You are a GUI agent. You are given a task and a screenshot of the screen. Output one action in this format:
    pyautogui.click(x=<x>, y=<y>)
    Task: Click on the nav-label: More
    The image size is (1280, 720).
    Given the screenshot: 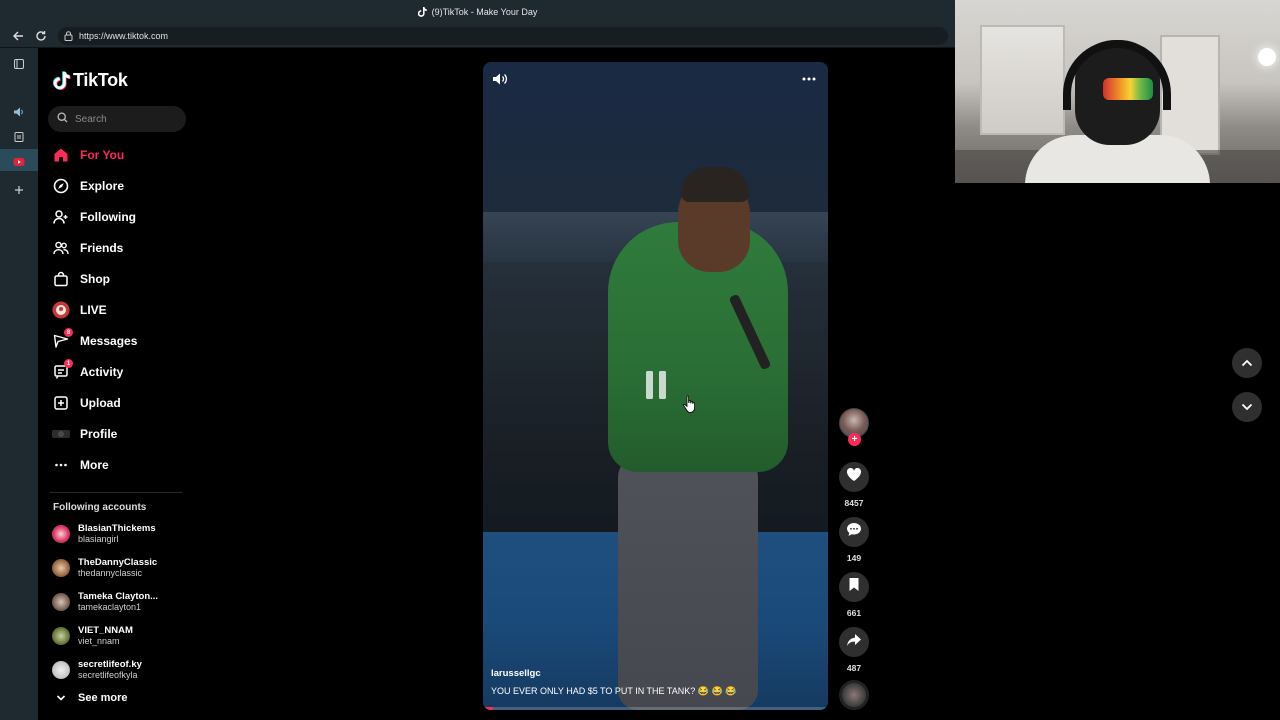 What is the action you would take?
    pyautogui.click(x=94, y=465)
    